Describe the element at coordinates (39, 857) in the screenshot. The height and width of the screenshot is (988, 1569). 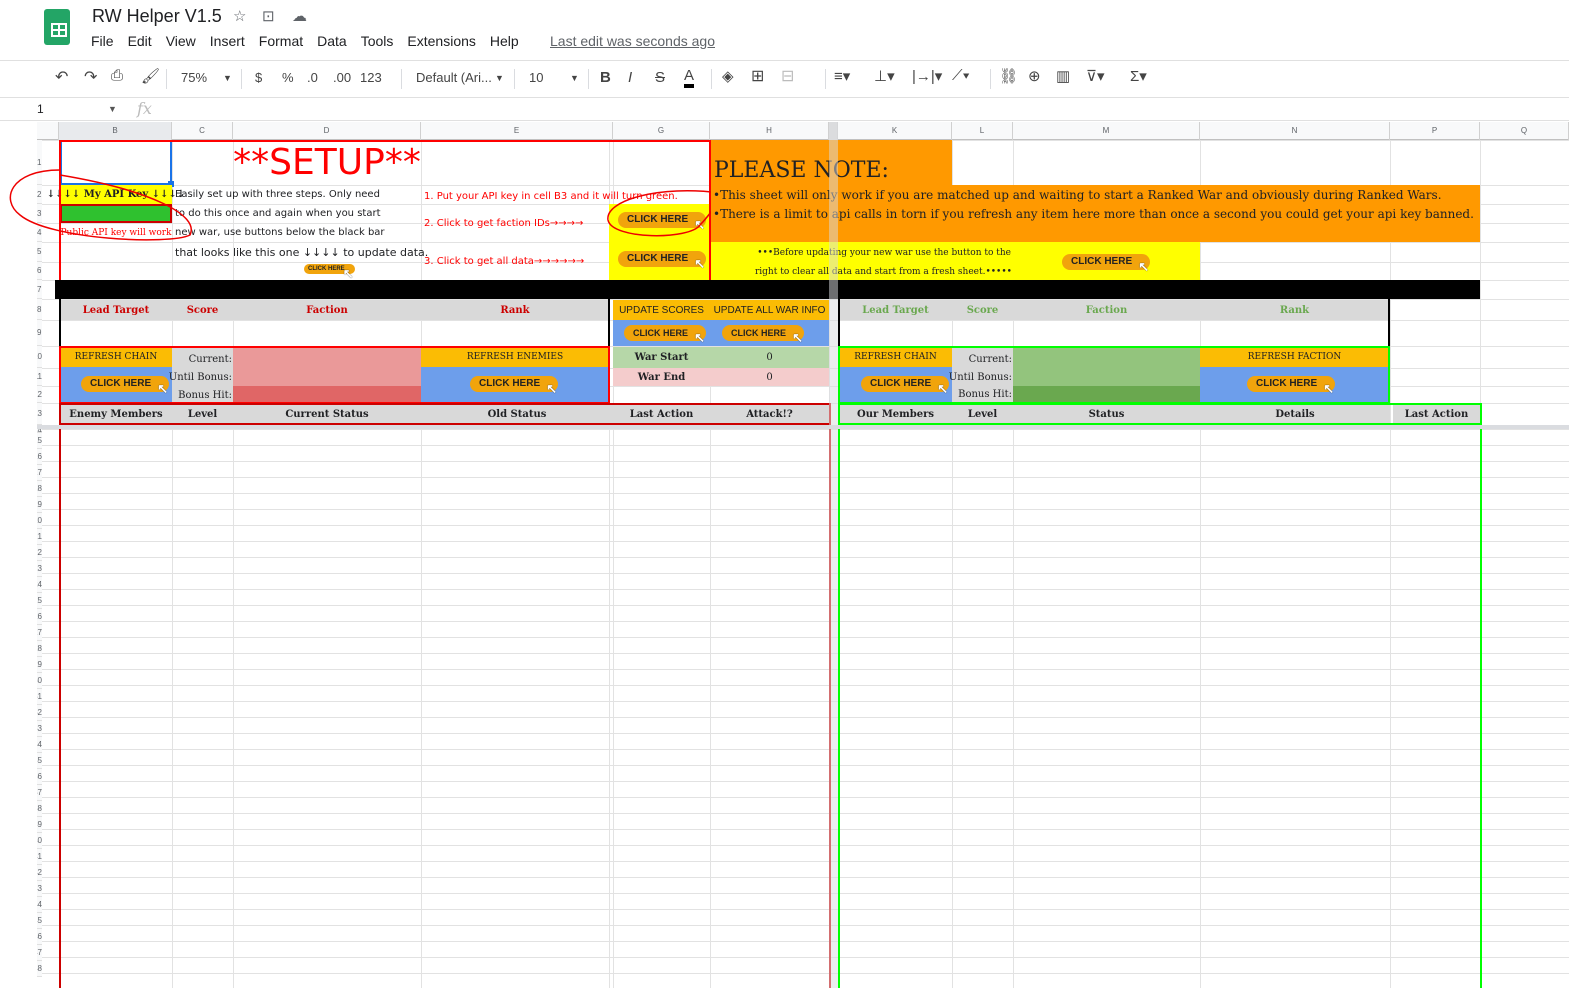
I see `row-header: 41` at that location.